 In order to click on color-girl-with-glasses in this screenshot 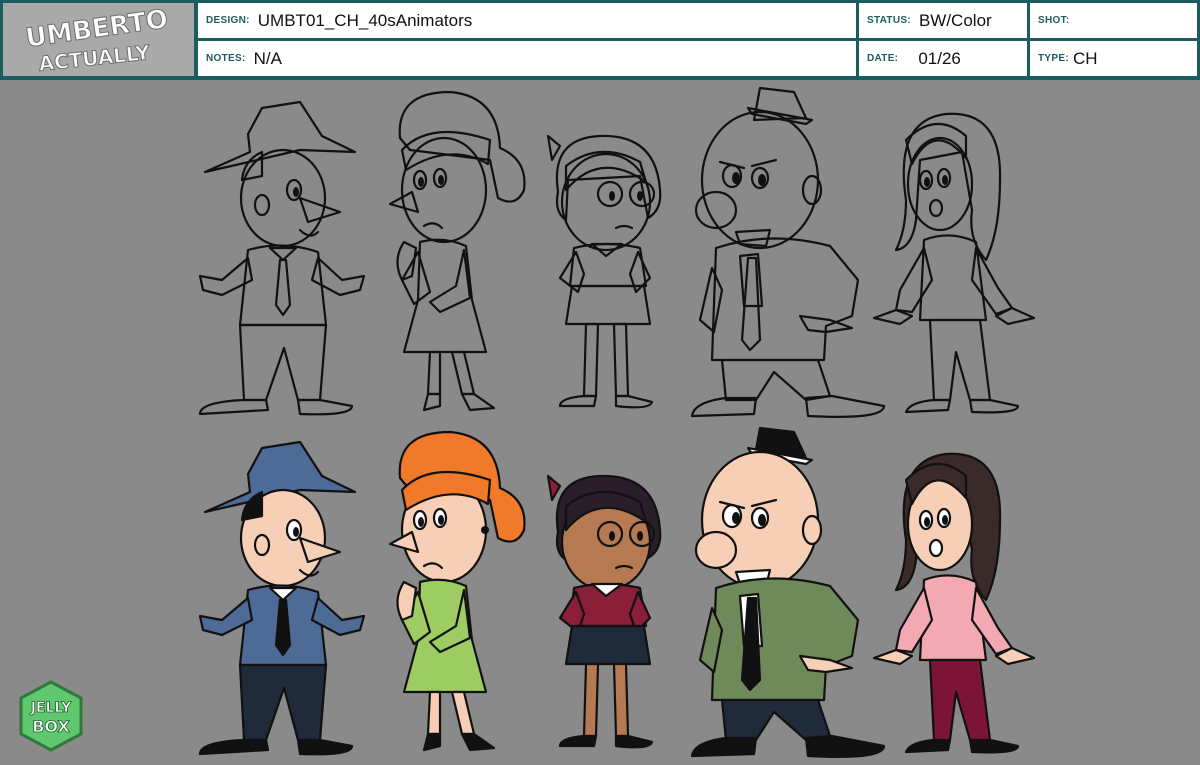, I will do `click(604, 611)`.